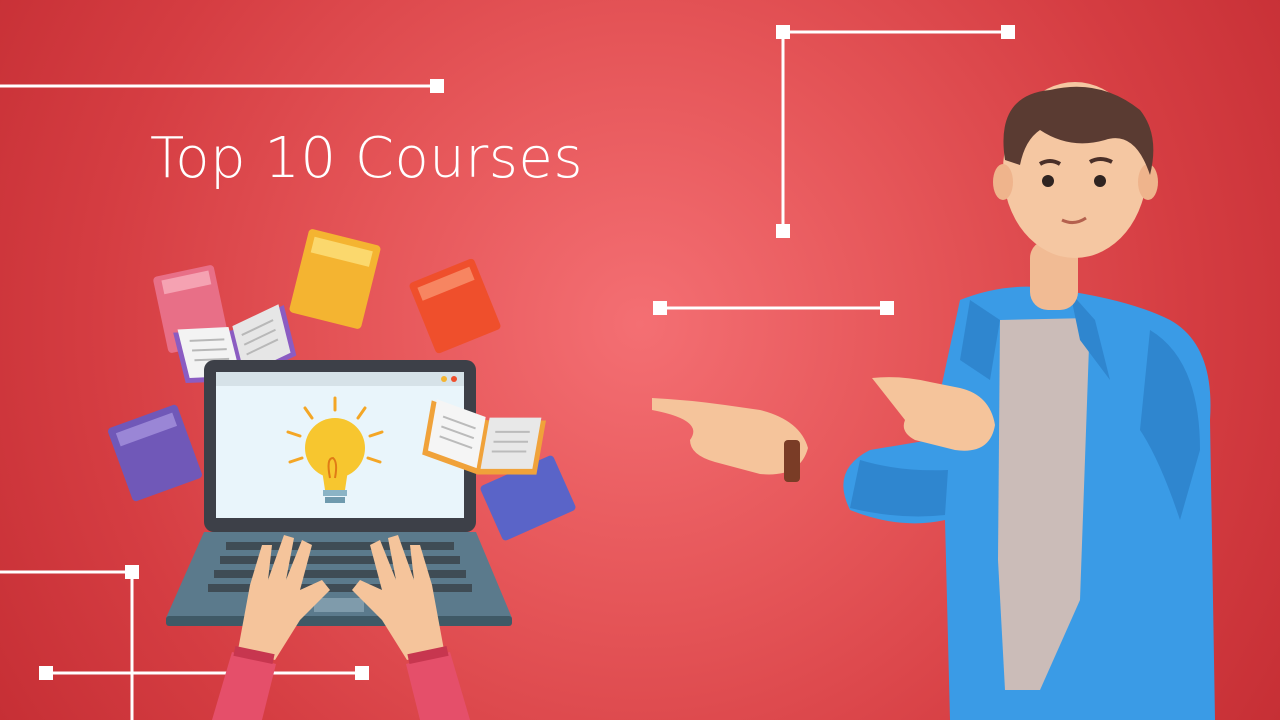 This screenshot has width=1280, height=720. I want to click on wristband, so click(792, 461).